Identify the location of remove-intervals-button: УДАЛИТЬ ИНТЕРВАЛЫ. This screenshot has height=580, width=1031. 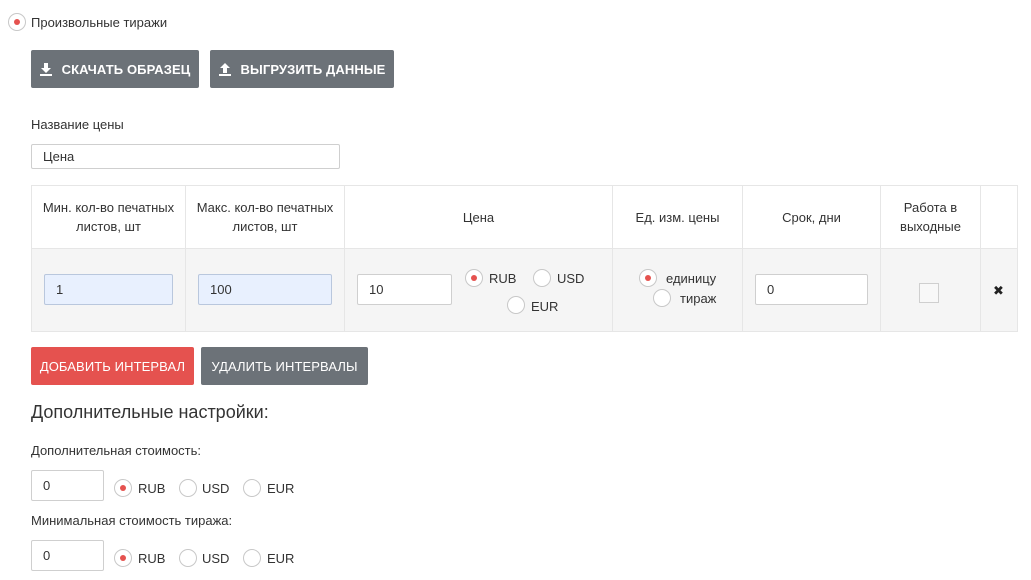
(284, 366).